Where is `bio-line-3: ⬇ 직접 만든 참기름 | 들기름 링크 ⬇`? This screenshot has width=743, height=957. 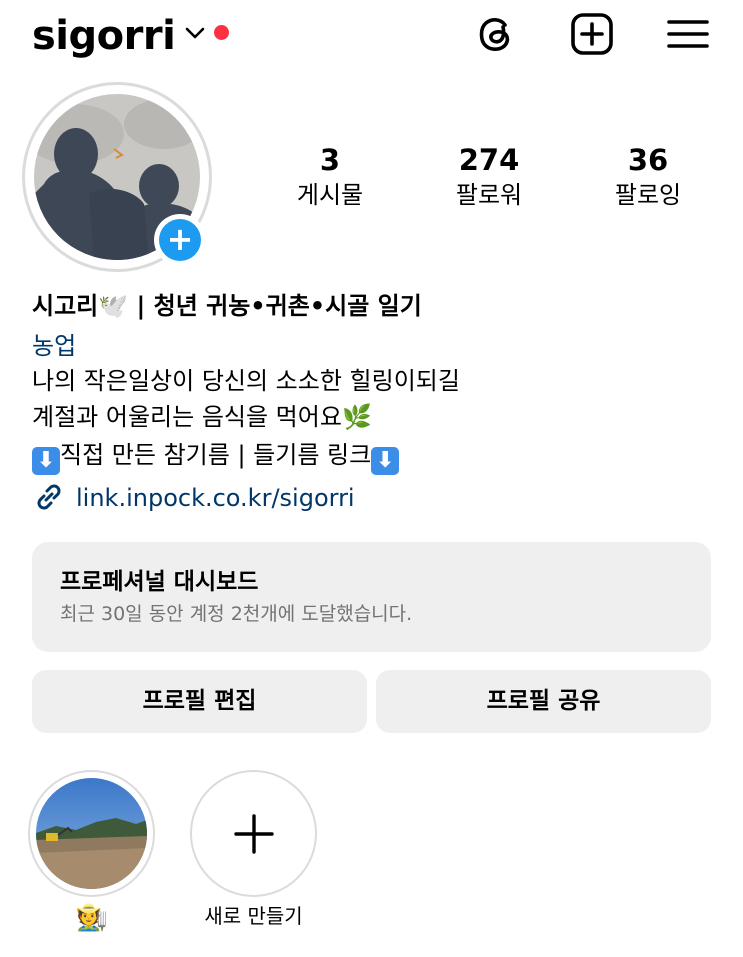
bio-line-3: ⬇ 직접 만든 참기름 | 들기름 링크 ⬇ is located at coordinates (216, 456).